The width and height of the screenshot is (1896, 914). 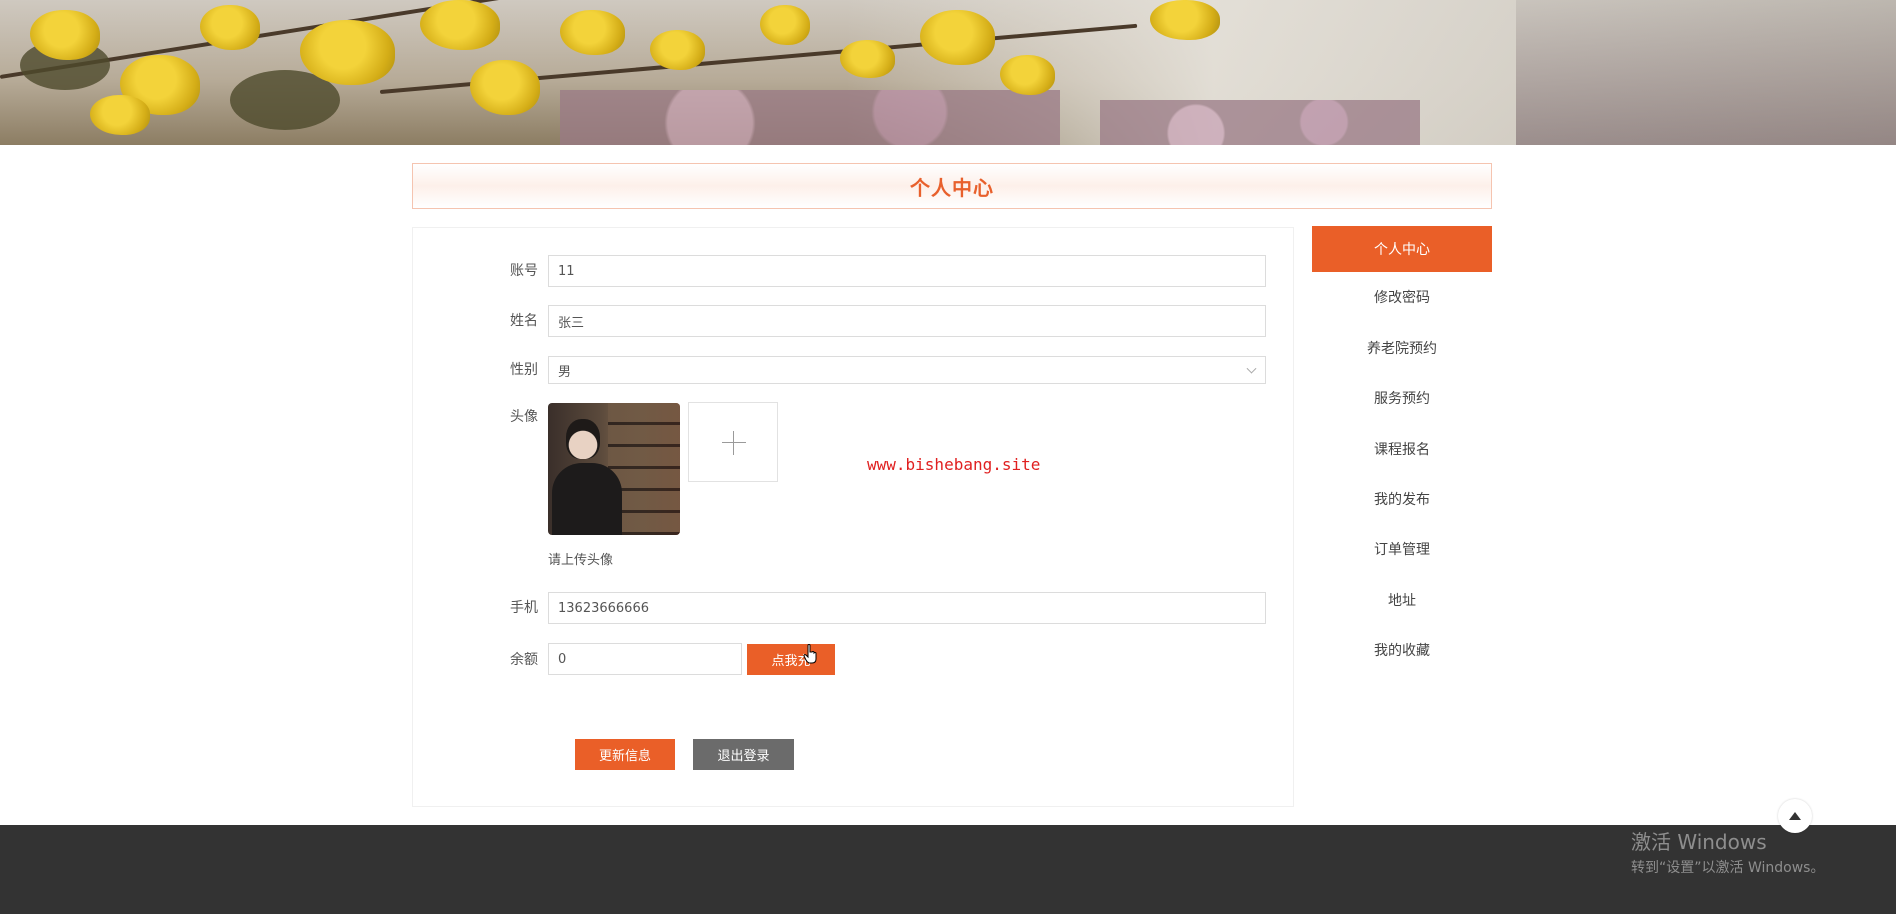 I want to click on side-menu-item-address: 地址, so click(x=1402, y=600).